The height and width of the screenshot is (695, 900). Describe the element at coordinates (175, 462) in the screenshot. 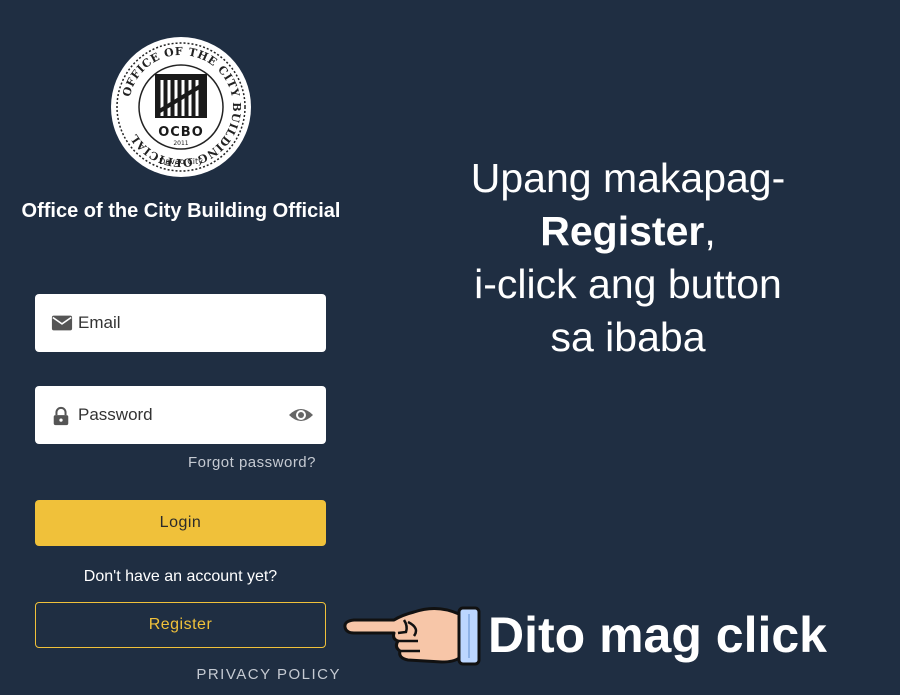

I see `forgot-password-link: Forgot password?` at that location.